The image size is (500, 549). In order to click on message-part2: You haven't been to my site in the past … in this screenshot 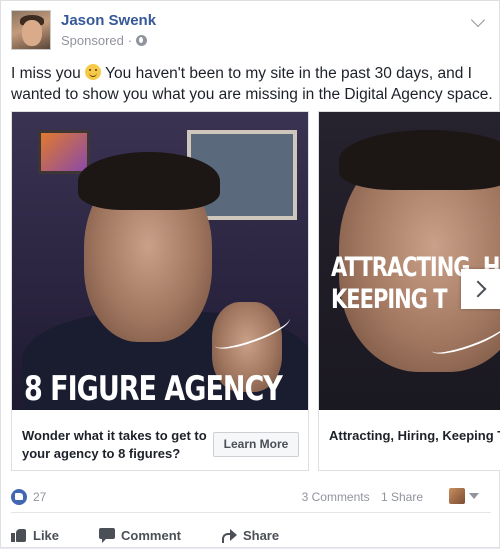, I will do `click(252, 84)`.